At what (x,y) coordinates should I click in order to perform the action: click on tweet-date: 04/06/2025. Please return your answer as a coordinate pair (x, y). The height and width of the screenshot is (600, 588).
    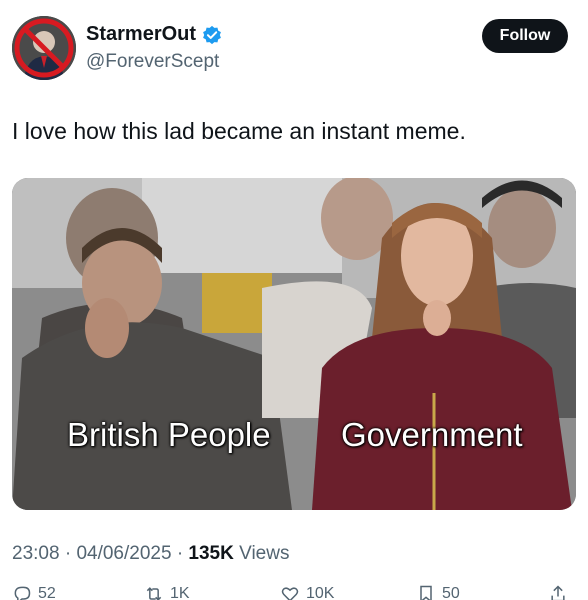
    Looking at the image, I should click on (123, 553).